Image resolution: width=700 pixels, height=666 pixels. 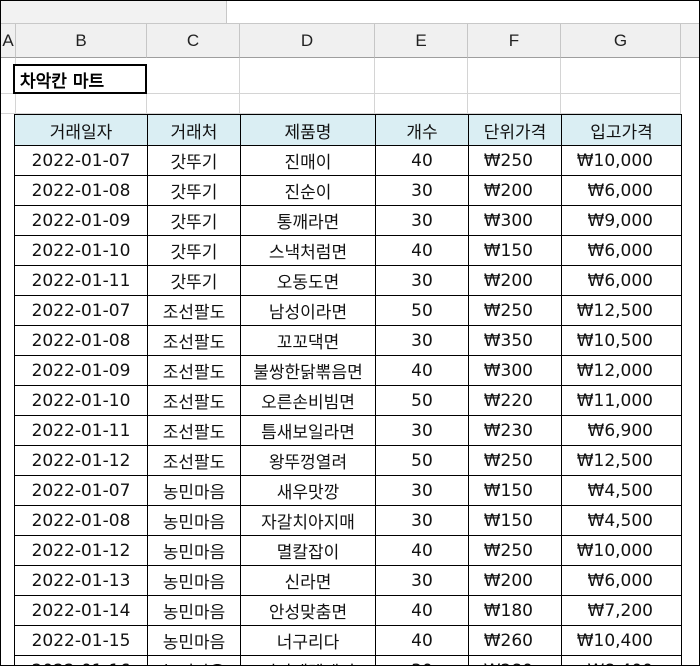 What do you see at coordinates (621, 610) in the screenshot?
I see `cell-total-price: ₩7,200` at bounding box center [621, 610].